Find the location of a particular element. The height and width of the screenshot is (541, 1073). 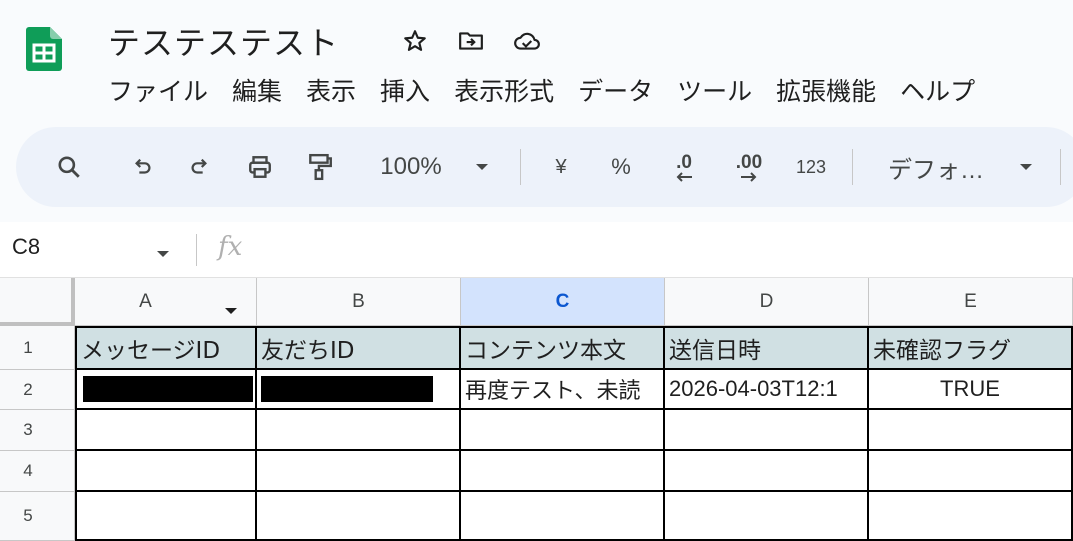

menu-bar: ファイル 編集 表示 挿入 表示形式 データ ツール 拡張機能 ヘルプ is located at coordinates (553, 90).